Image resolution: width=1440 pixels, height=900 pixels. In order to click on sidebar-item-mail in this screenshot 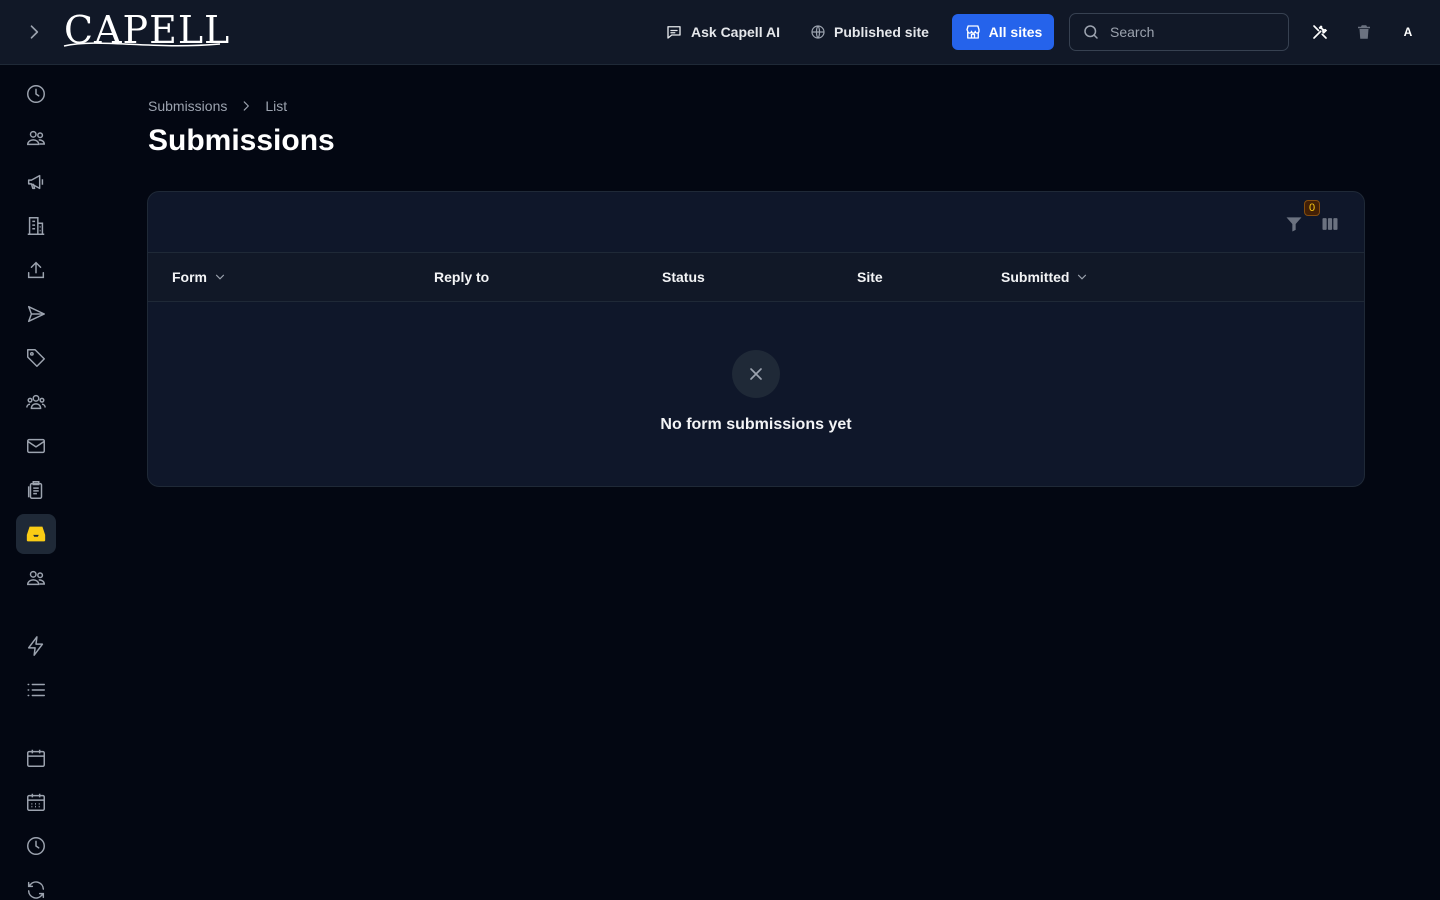, I will do `click(36, 446)`.